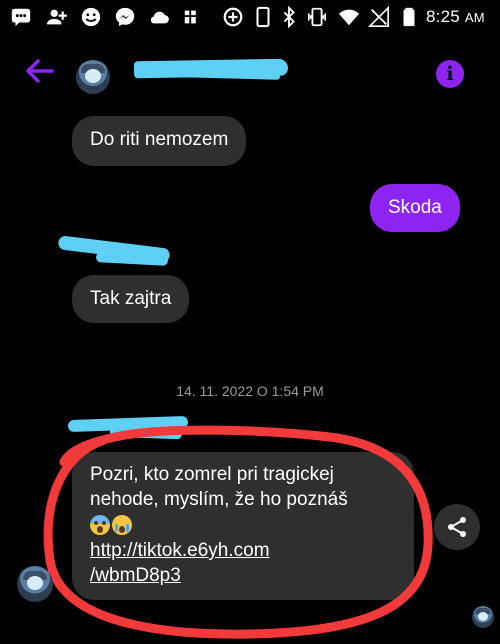 This screenshot has height=644, width=500. Describe the element at coordinates (219, 499) in the screenshot. I see `message-text: nehode, myslím, že ho poznáš` at that location.